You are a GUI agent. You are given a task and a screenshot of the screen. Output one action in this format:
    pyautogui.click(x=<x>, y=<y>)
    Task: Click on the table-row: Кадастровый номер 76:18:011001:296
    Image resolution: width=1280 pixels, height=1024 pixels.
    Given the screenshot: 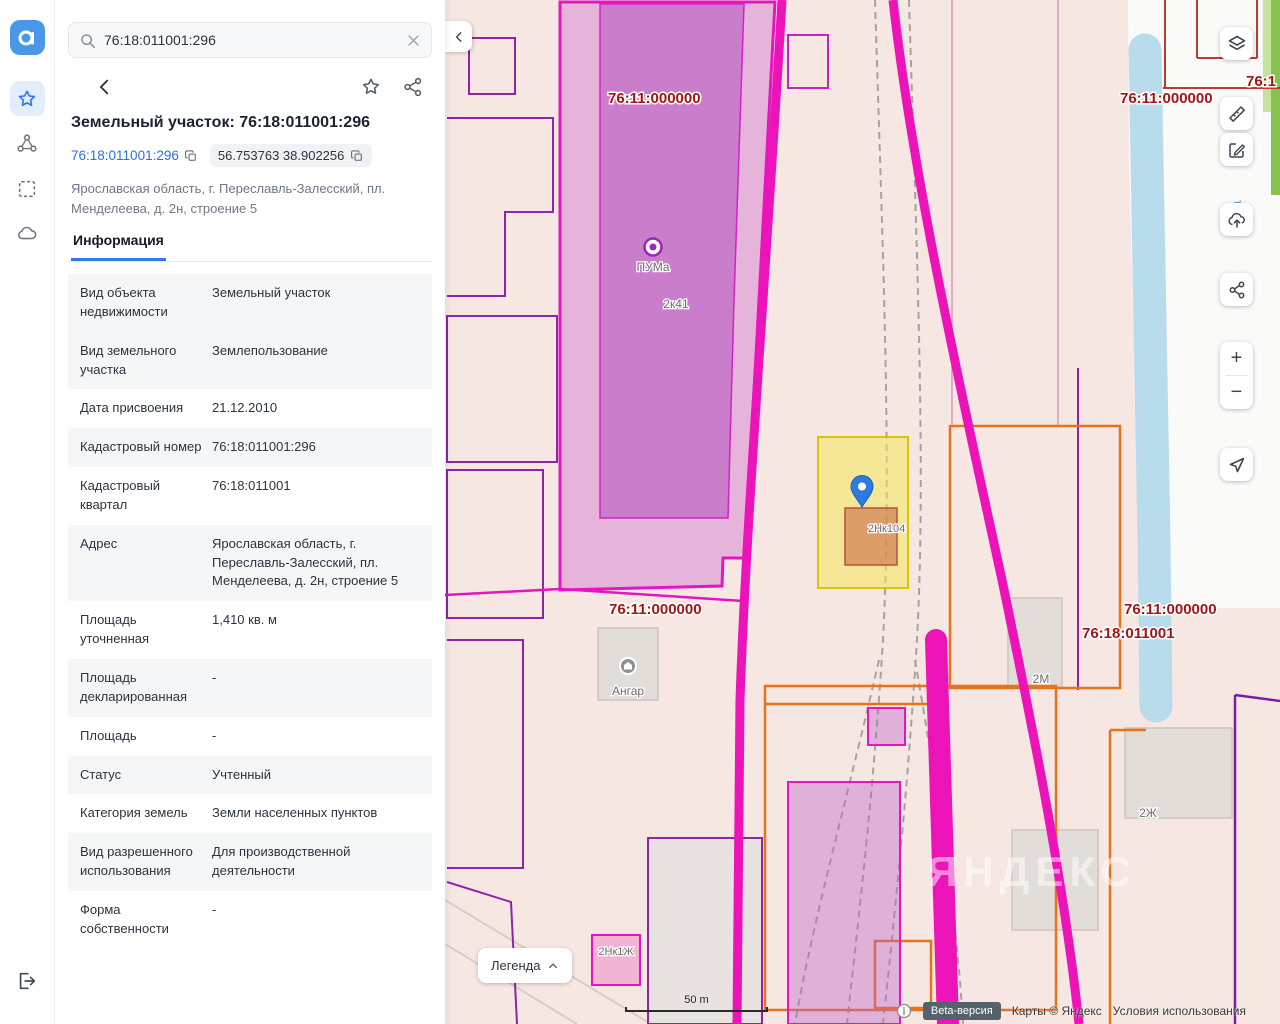 What is the action you would take?
    pyautogui.click(x=250, y=448)
    